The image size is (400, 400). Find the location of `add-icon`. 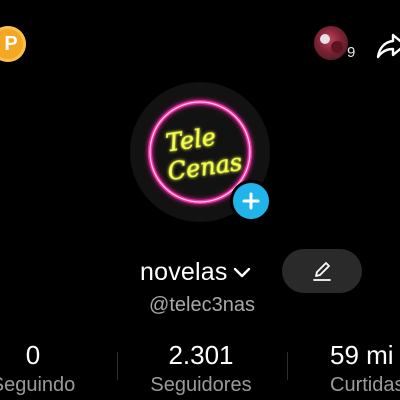

add-icon is located at coordinates (251, 201).